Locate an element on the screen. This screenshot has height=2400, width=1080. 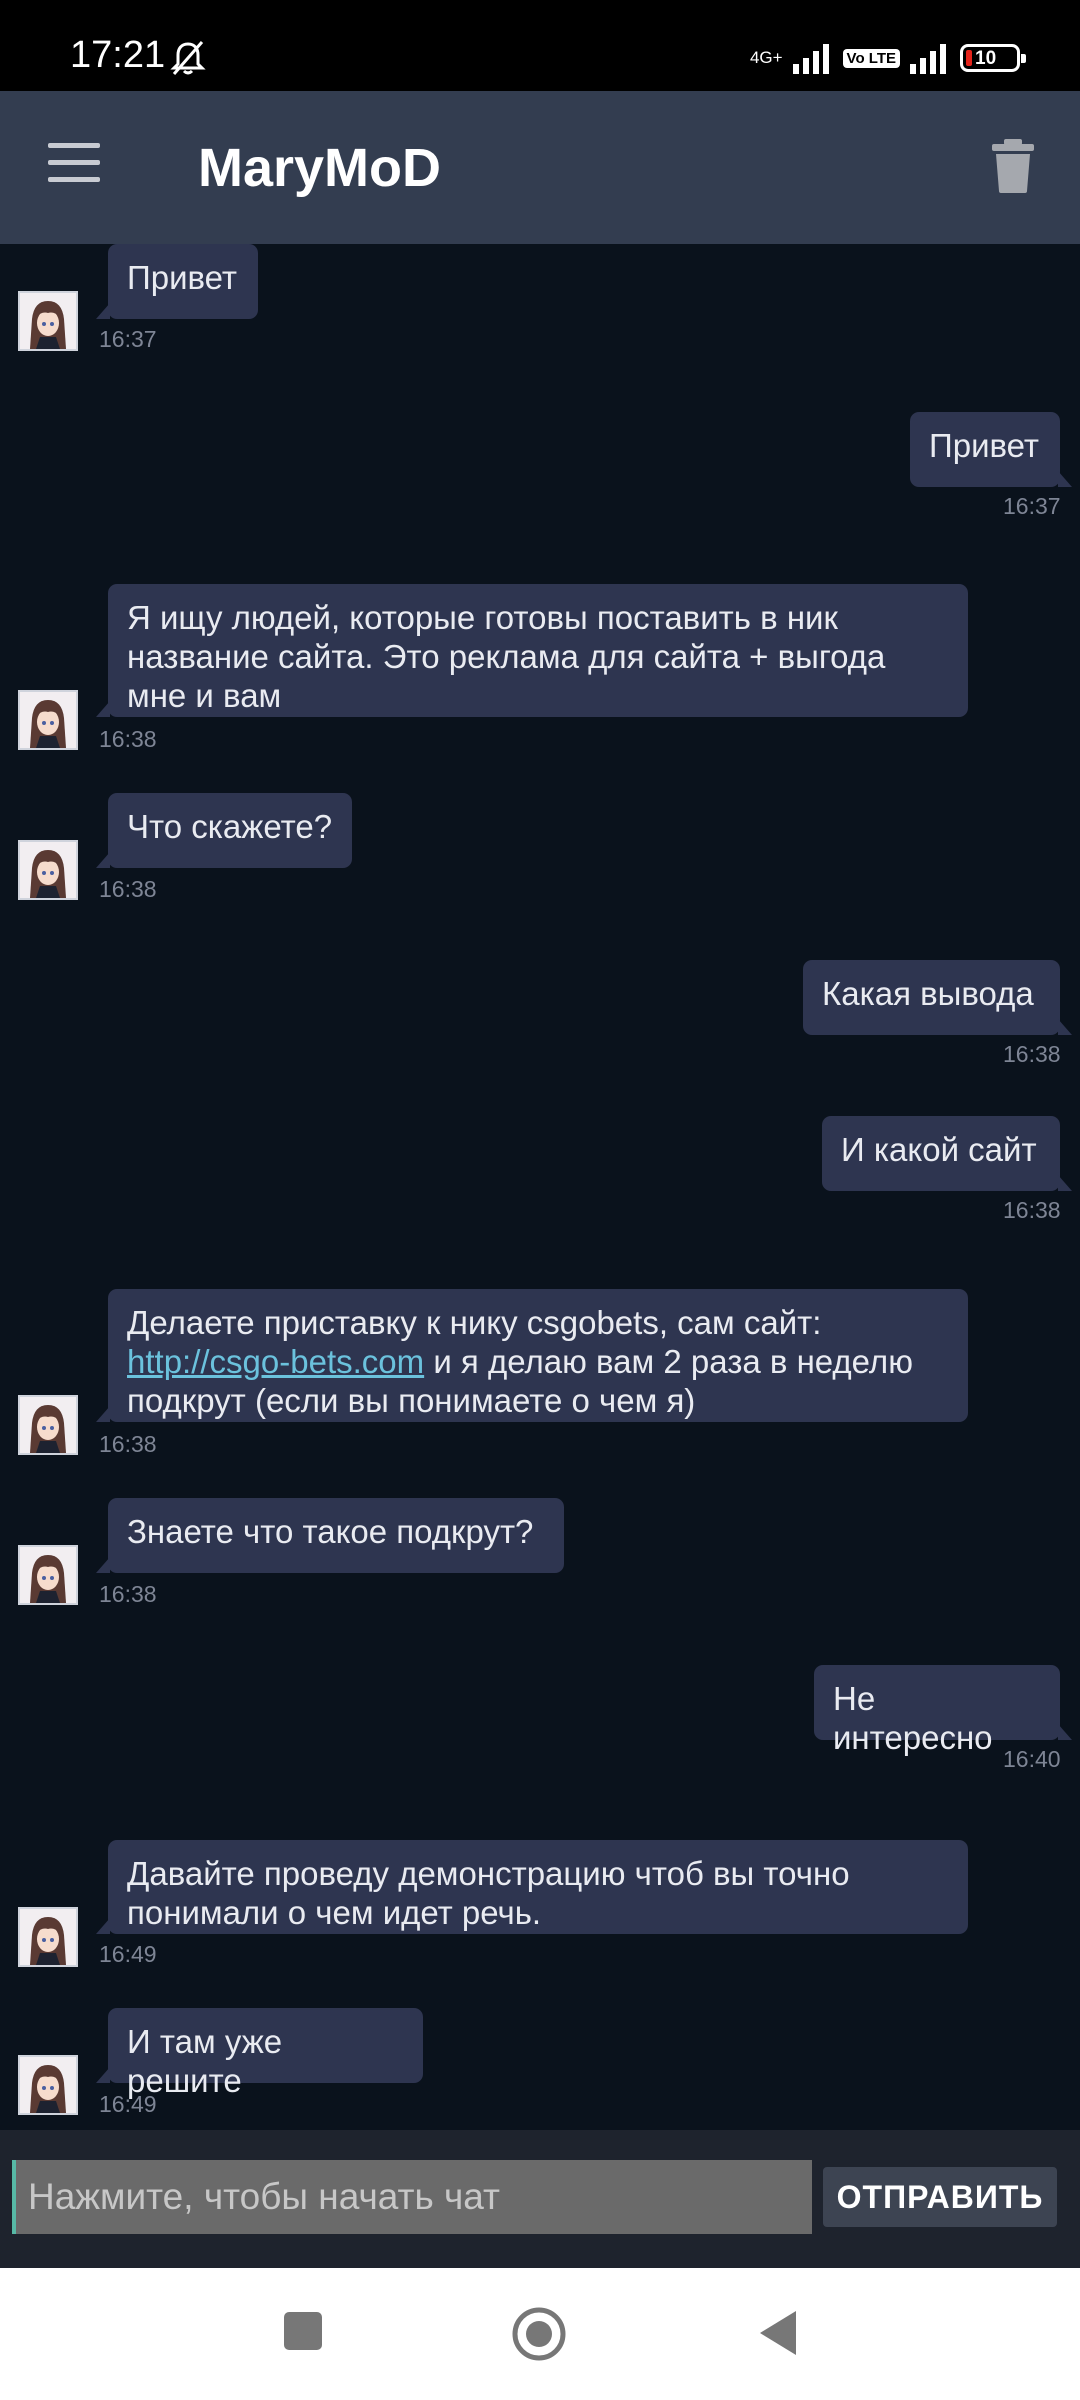
message-text: Какая вывода is located at coordinates (928, 993).